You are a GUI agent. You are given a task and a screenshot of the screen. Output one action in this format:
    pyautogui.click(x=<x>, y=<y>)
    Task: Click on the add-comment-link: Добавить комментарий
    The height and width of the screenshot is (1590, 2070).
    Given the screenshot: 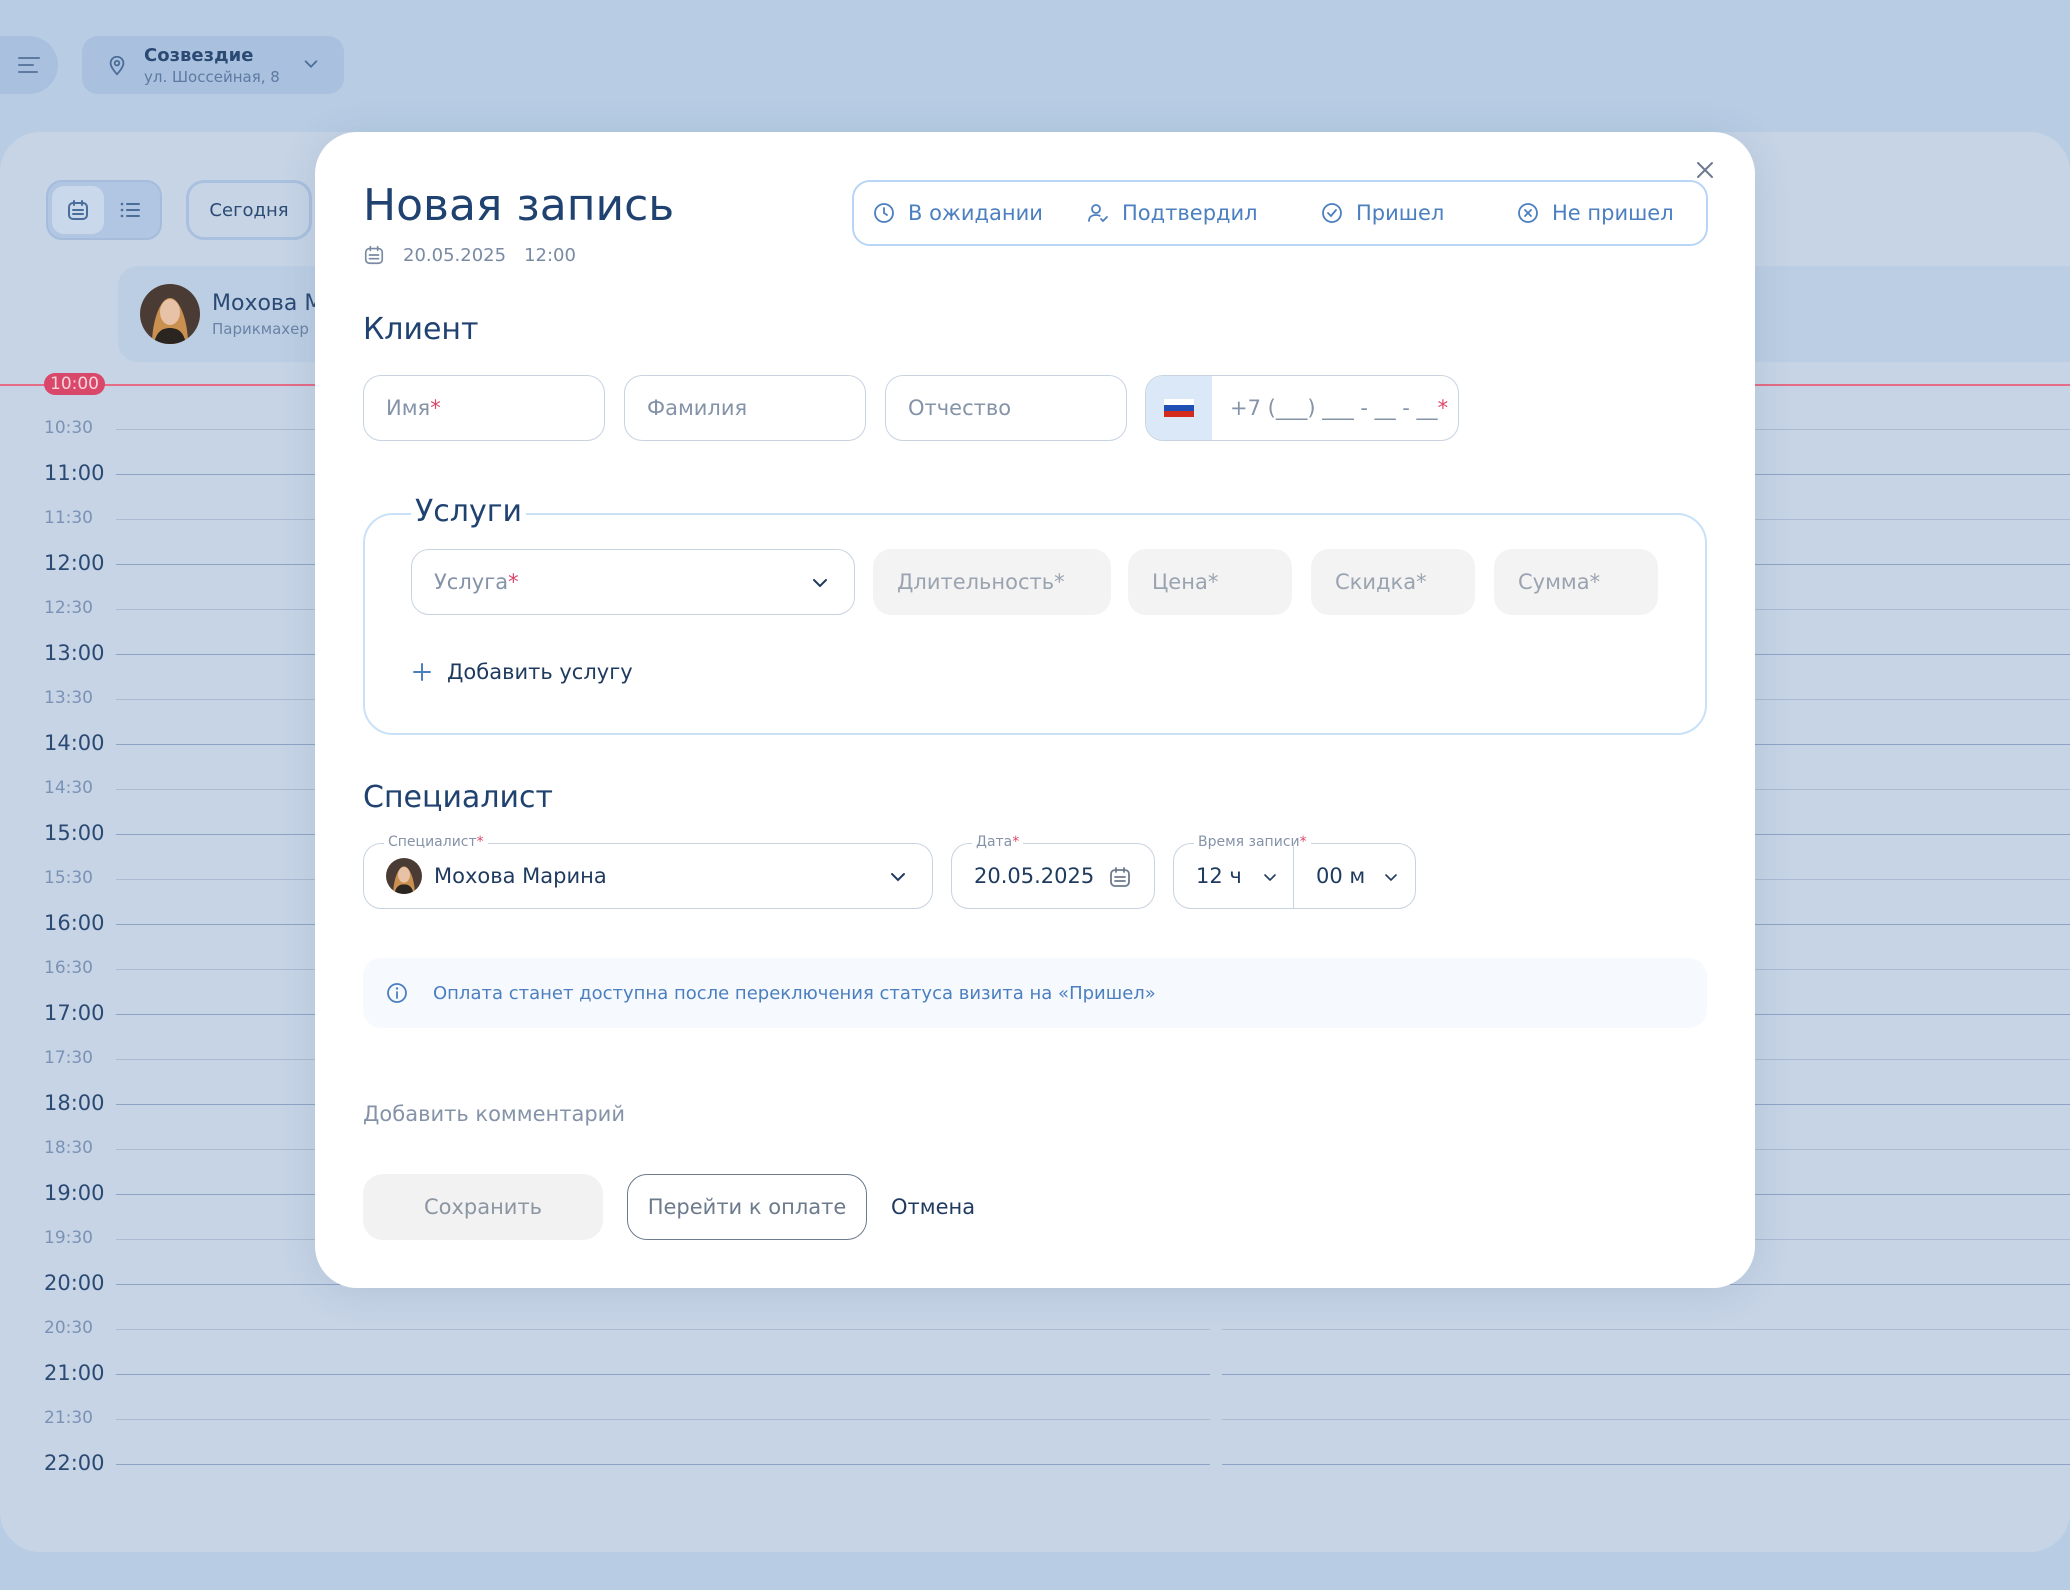 What is the action you would take?
    pyautogui.click(x=494, y=1114)
    